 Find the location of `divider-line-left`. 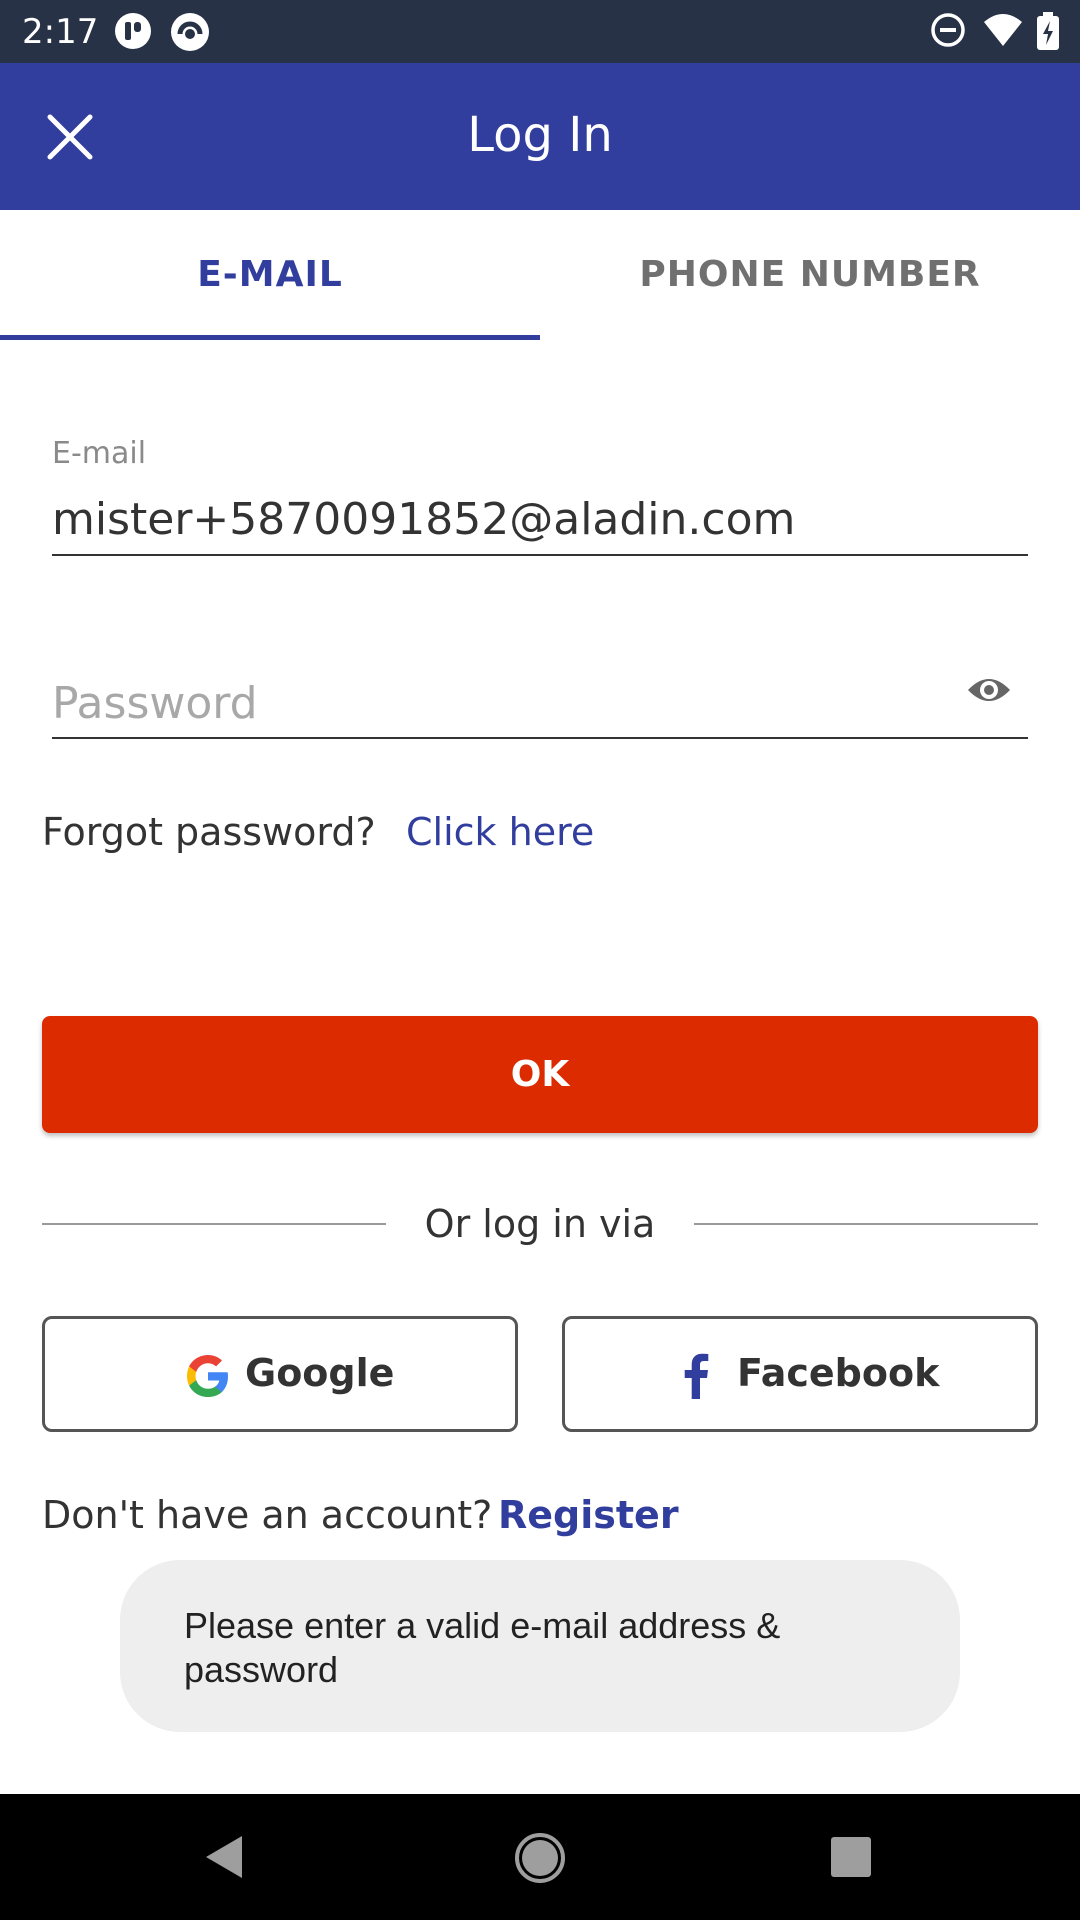

divider-line-left is located at coordinates (214, 1224).